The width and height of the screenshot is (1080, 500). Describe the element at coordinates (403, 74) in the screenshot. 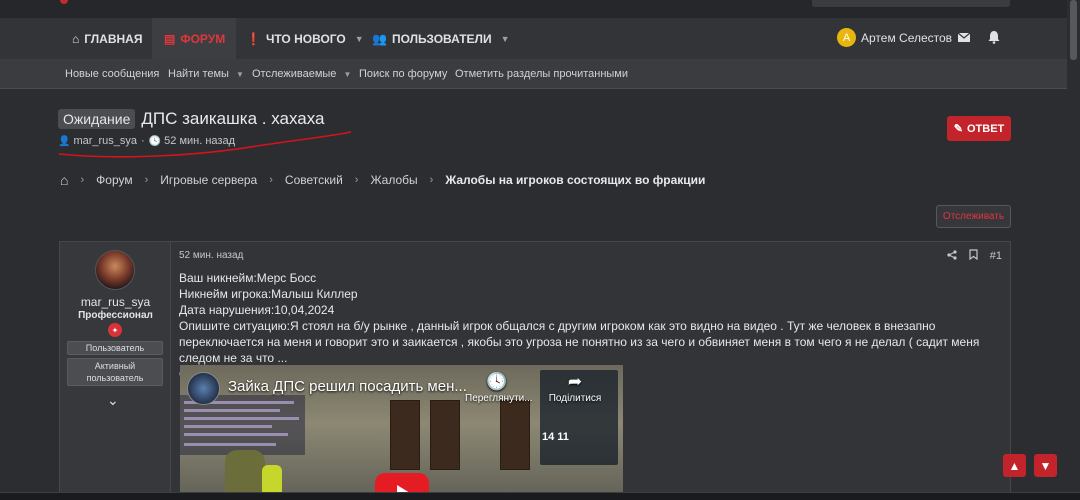

I see `subnav-search-forums: Поиск по форуму` at that location.